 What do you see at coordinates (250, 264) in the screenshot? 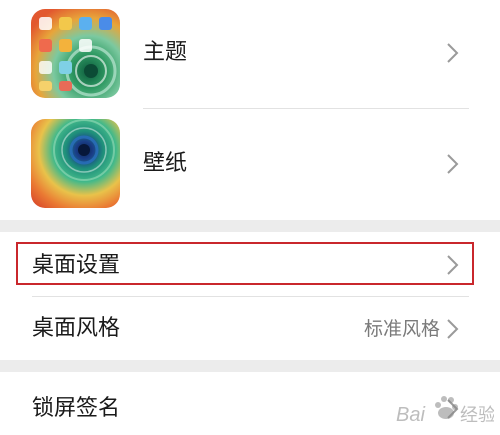
I see `desktop-settings-row: 桌面设置` at bounding box center [250, 264].